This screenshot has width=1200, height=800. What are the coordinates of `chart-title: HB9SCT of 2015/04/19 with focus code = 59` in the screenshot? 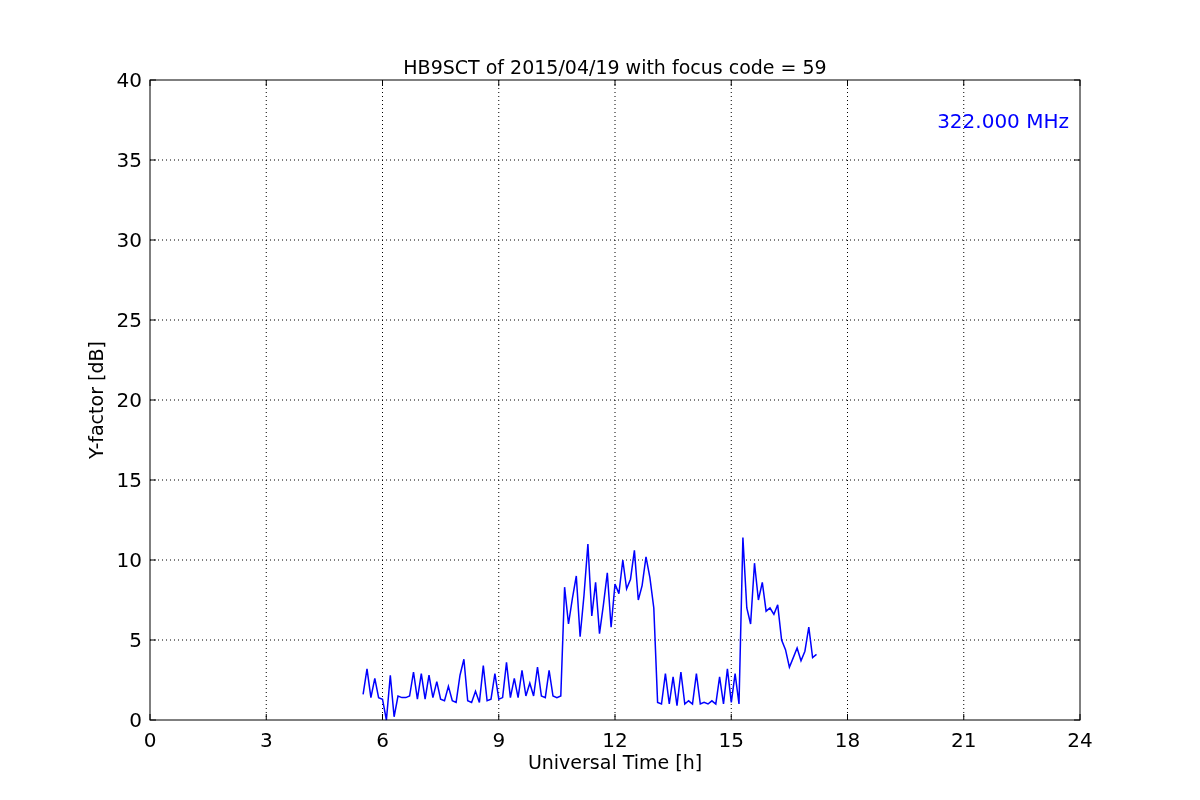 It's located at (615, 67).